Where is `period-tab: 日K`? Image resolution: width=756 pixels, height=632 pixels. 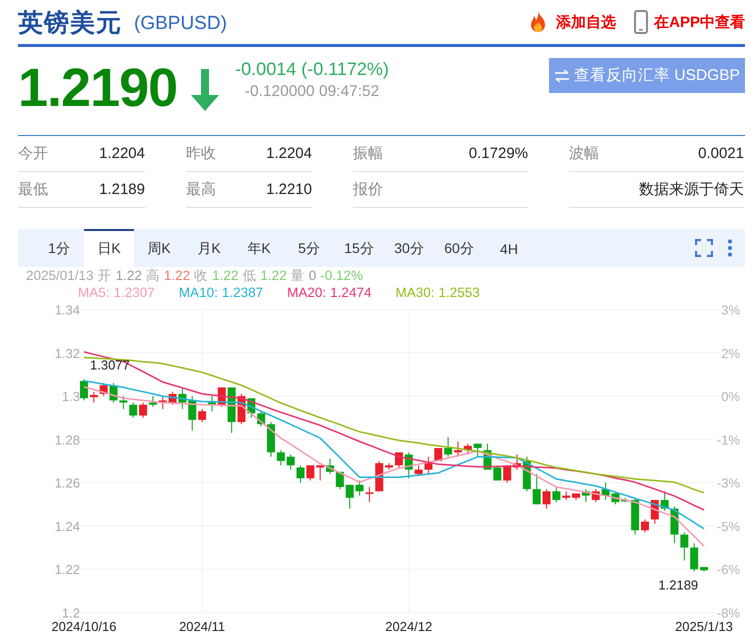 period-tab: 日K is located at coordinates (109, 248).